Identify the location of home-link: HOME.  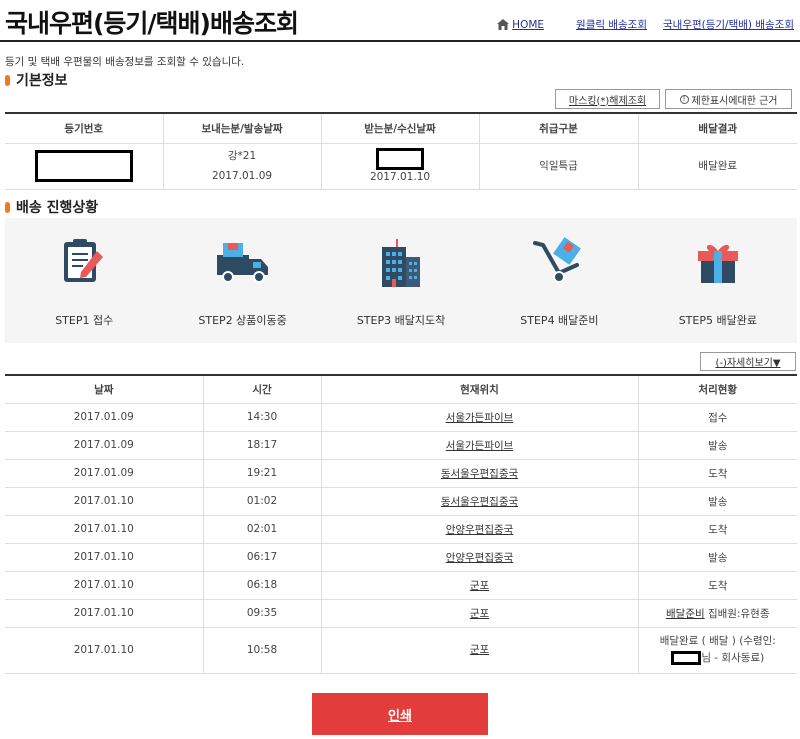
(520, 25).